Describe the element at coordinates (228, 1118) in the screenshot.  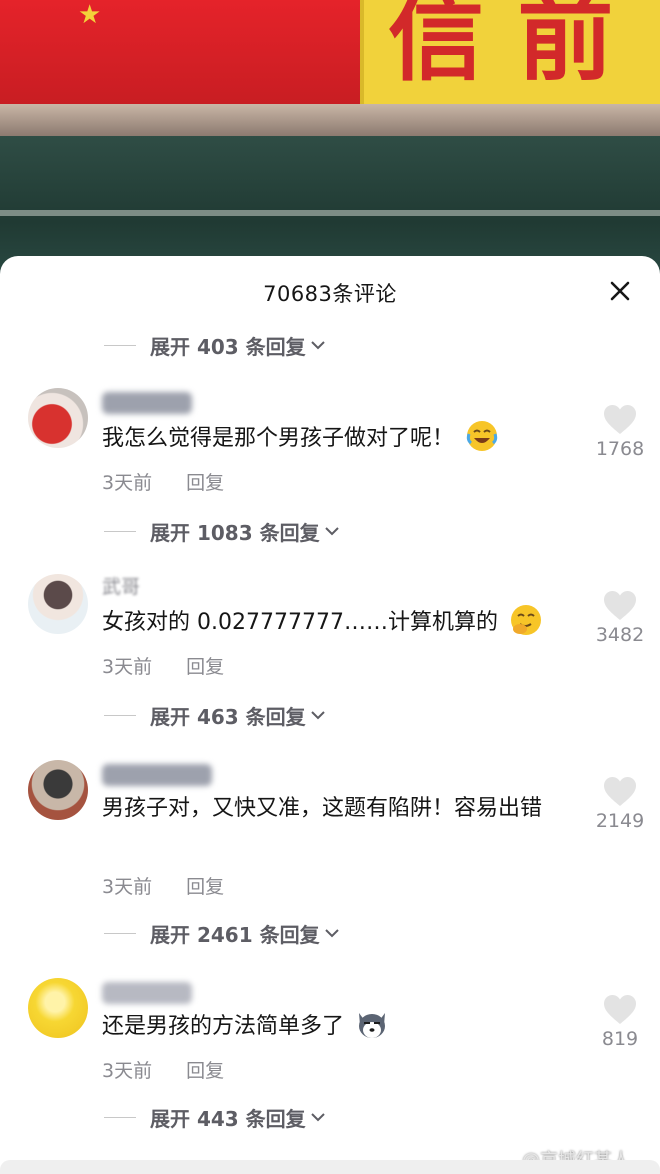
I see `expand-label: 展开 443 条回复` at that location.